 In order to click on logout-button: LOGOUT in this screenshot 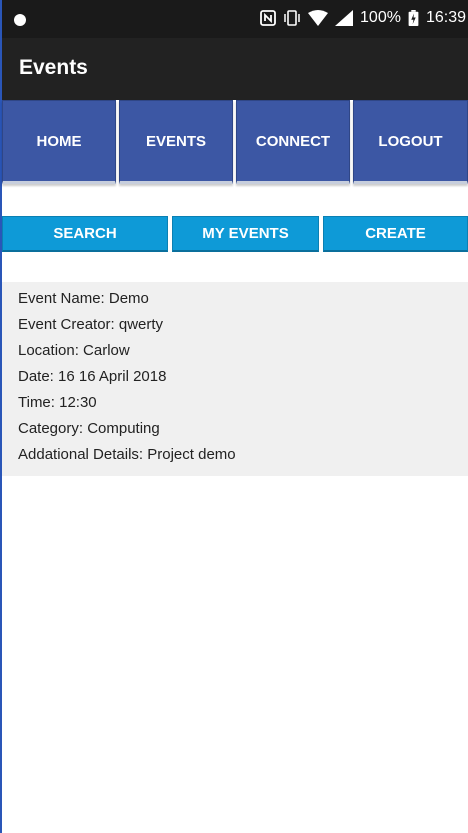, I will do `click(410, 142)`.